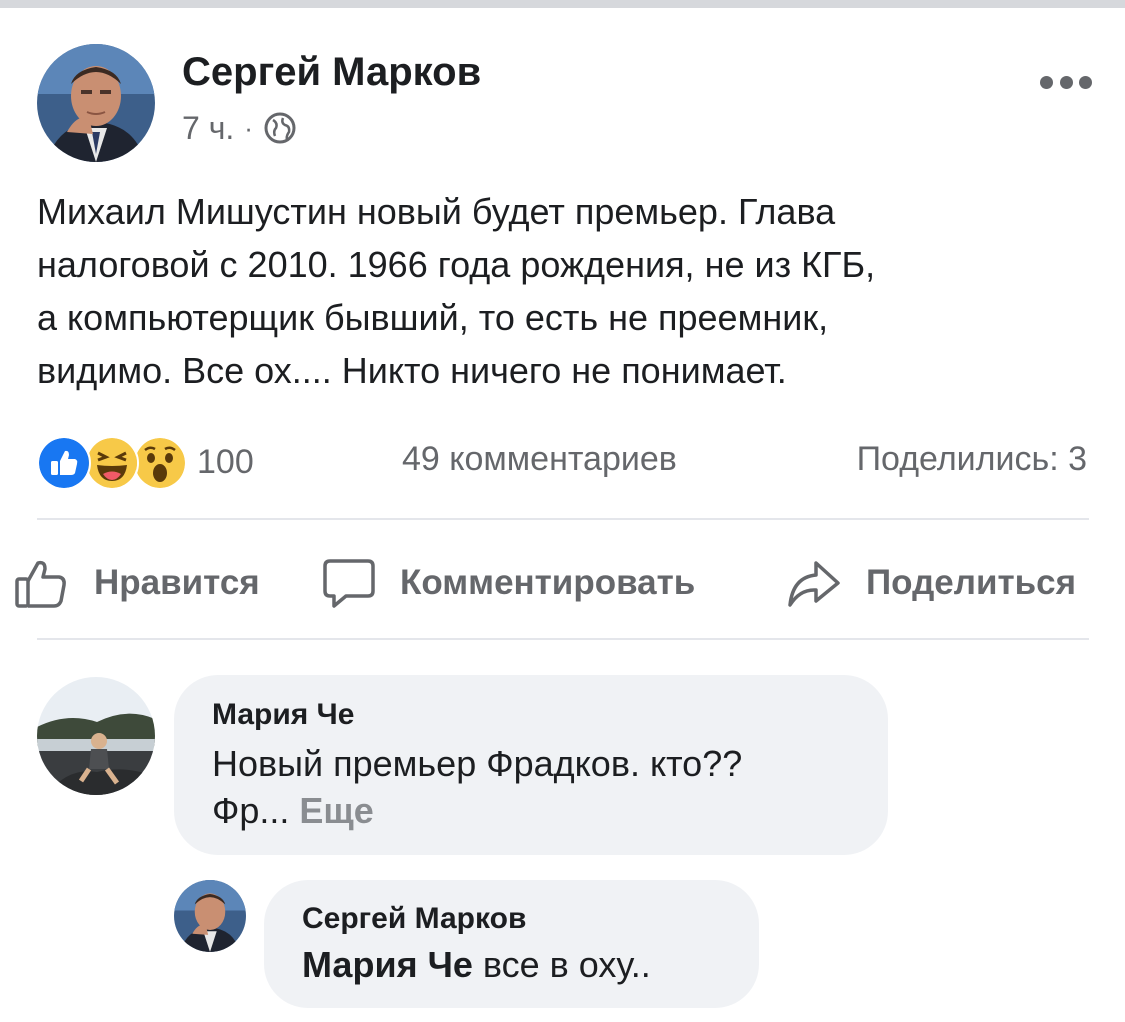  Describe the element at coordinates (476, 965) in the screenshot. I see `reply-text-line: Мария Че все в оху..` at that location.